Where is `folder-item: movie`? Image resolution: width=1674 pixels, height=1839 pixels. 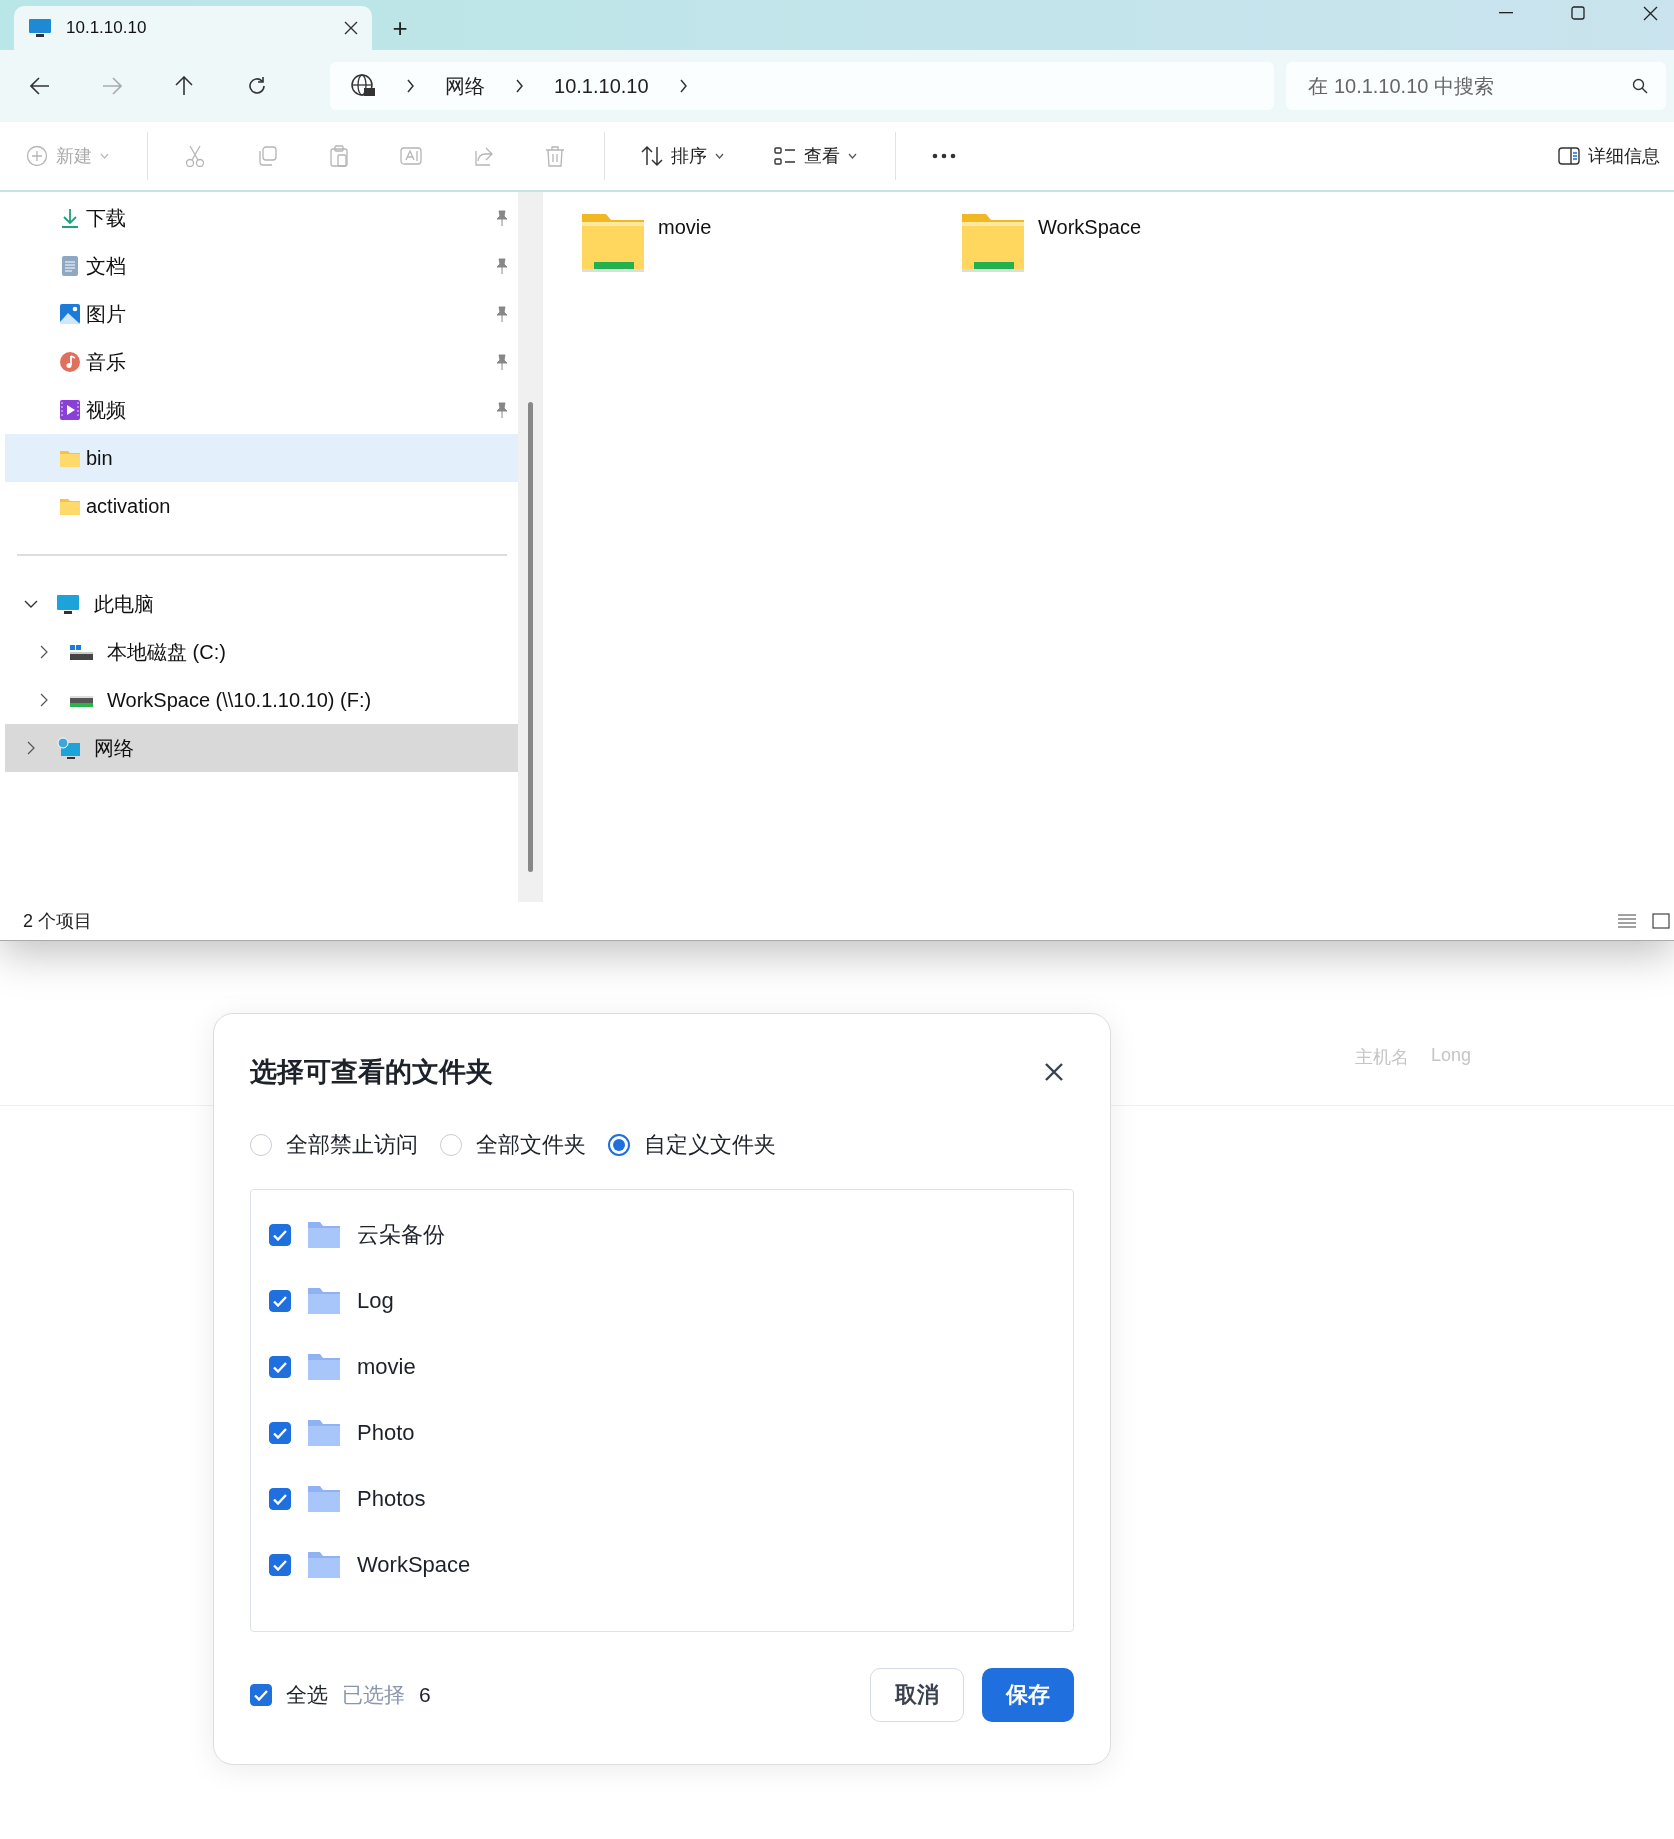 folder-item: movie is located at coordinates (770, 243).